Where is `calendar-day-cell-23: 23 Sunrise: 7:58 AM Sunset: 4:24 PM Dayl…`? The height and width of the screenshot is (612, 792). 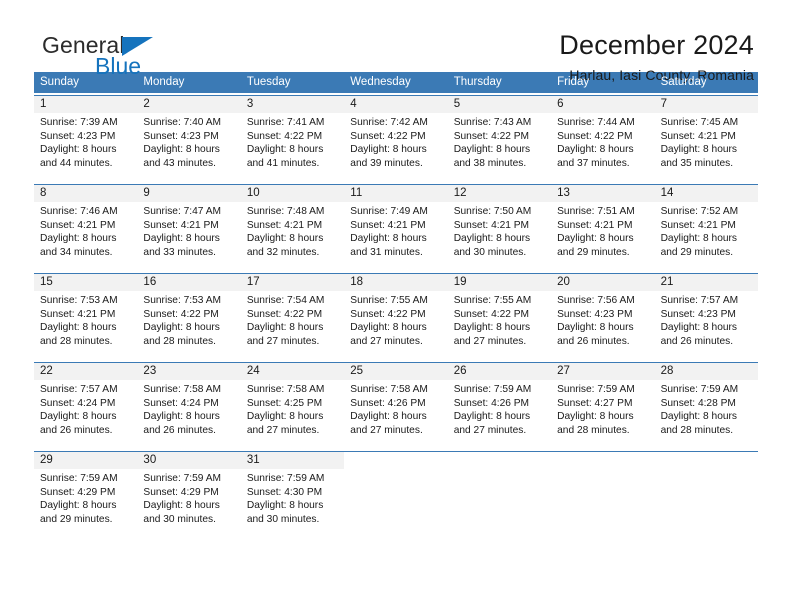 calendar-day-cell-23: 23 Sunrise: 7:58 AM Sunset: 4:24 PM Dayl… is located at coordinates (189, 404).